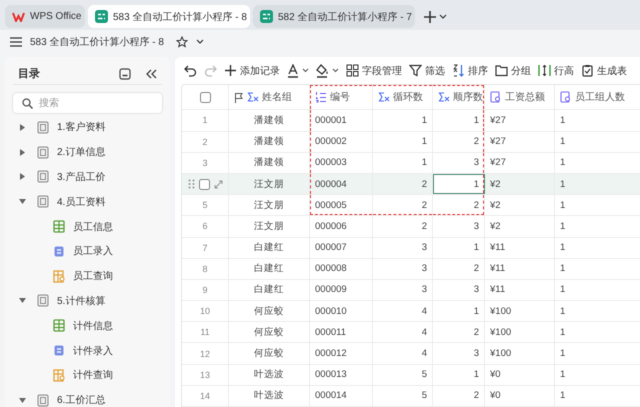 Image resolution: width=640 pixels, height=407 pixels. What do you see at coordinates (205, 205) in the screenshot?
I see `row-header-cell: 5` at bounding box center [205, 205].